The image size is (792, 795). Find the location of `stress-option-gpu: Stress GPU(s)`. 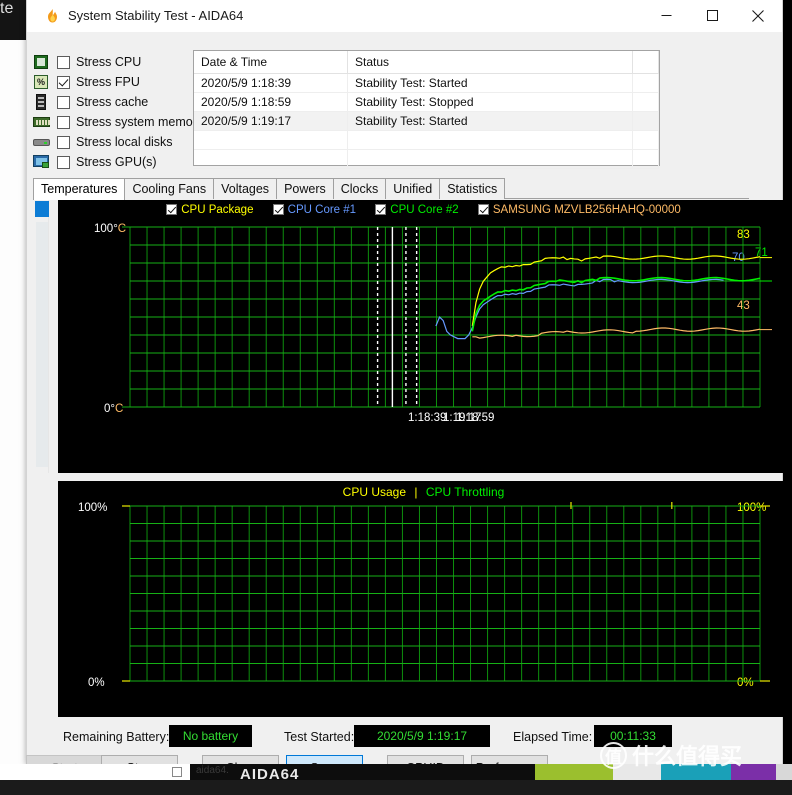

stress-option-gpu: Stress GPU(s) is located at coordinates (116, 162).